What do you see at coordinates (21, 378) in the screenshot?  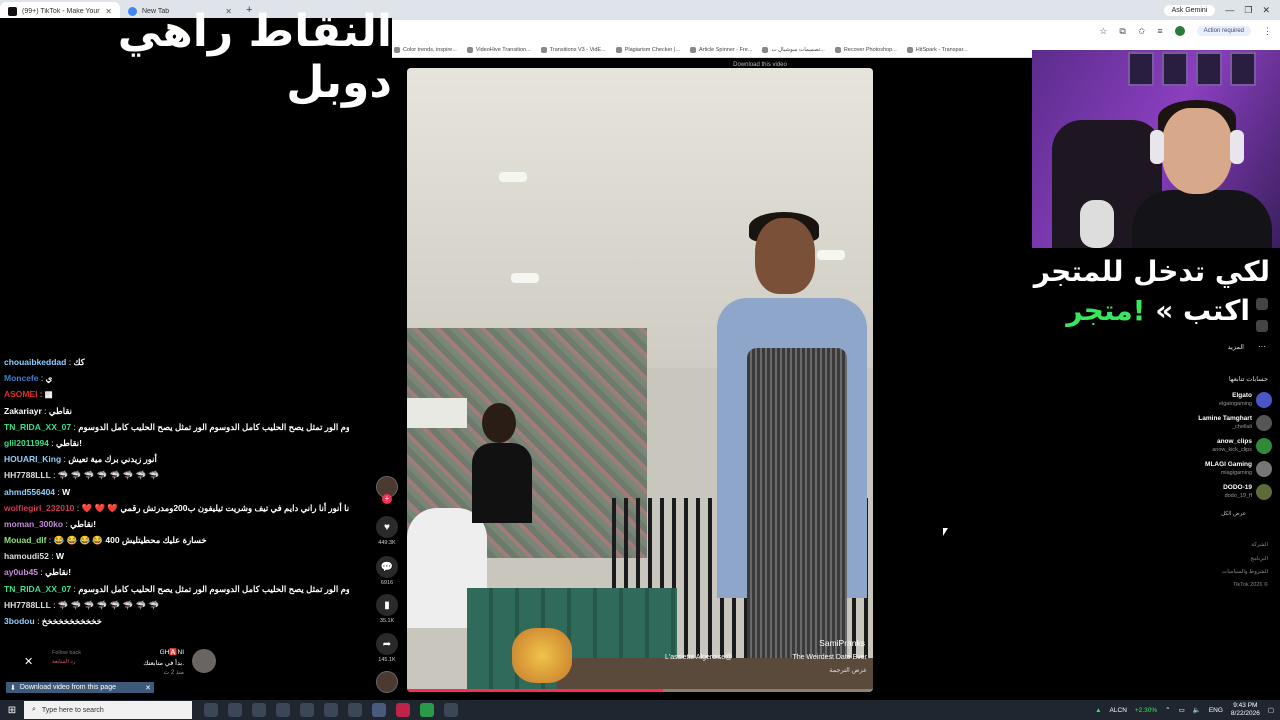 I see `chat-username: Moncefe` at bounding box center [21, 378].